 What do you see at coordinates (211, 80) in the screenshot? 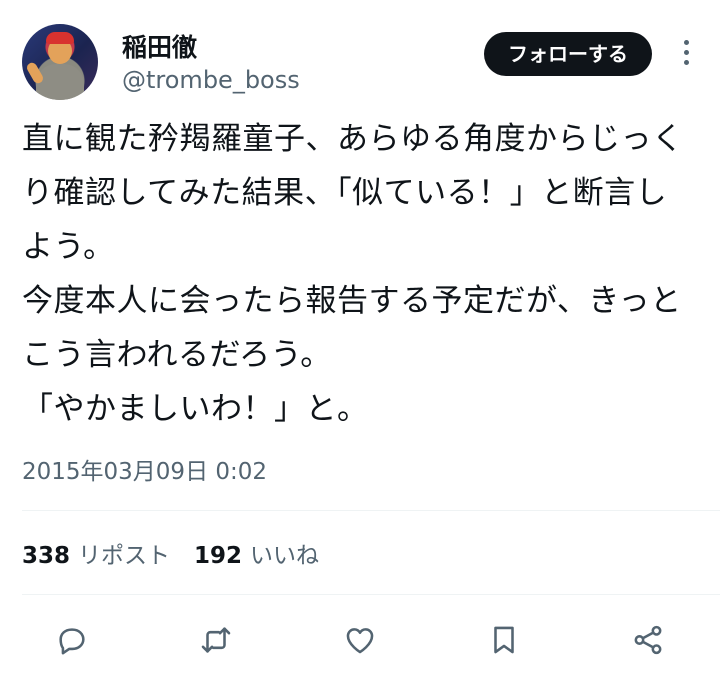
I see `author-handle: @trombe_boss` at bounding box center [211, 80].